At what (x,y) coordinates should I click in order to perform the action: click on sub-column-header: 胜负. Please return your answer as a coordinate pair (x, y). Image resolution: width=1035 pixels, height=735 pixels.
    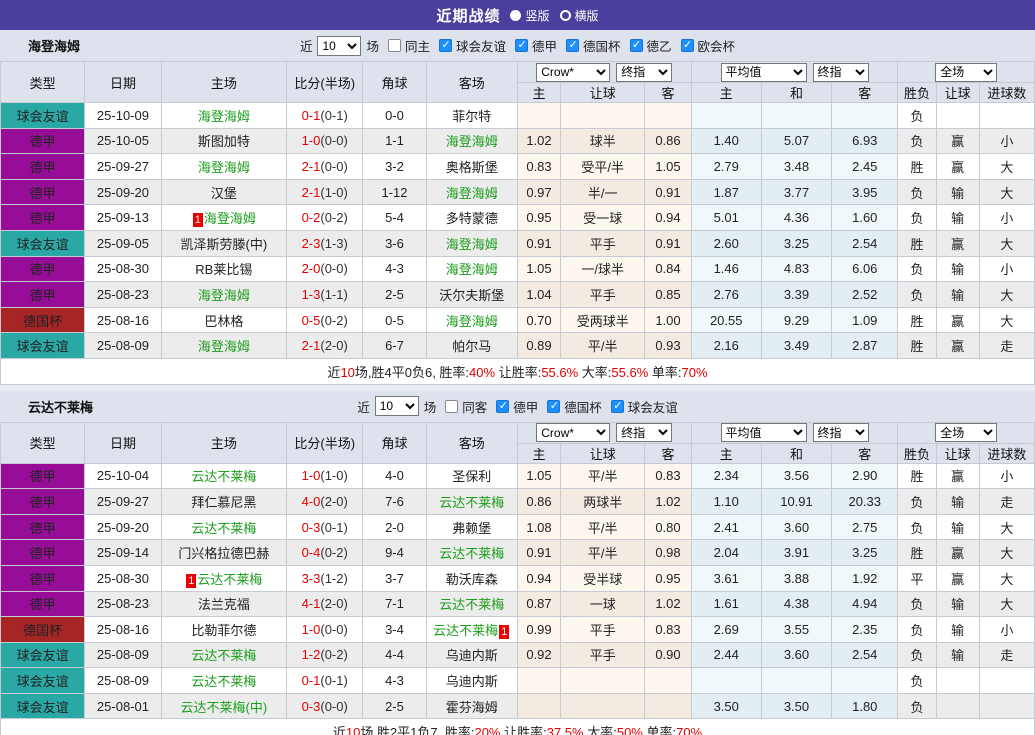
    Looking at the image, I should click on (917, 92).